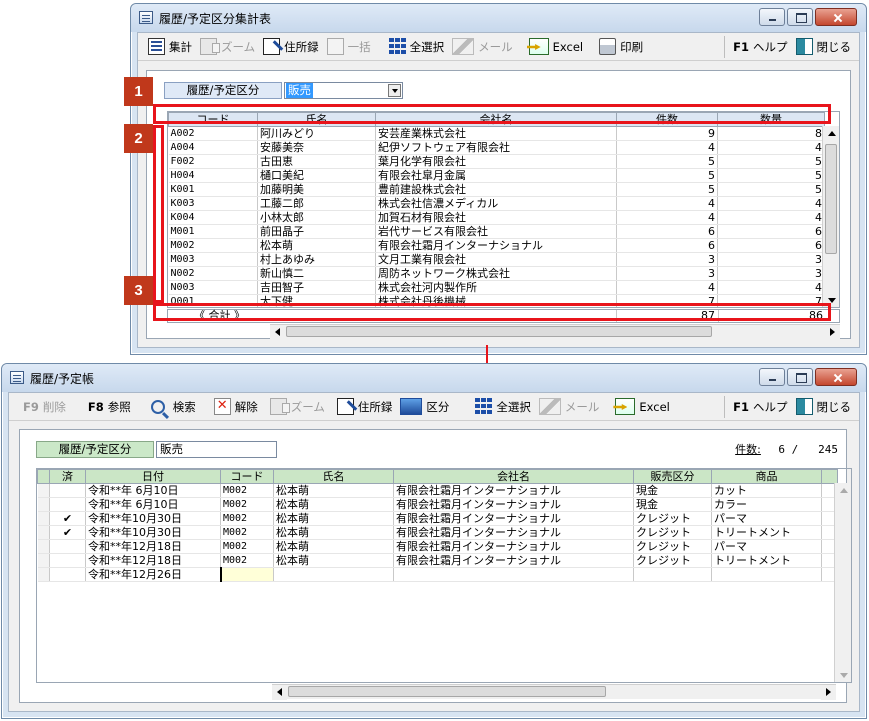 The width and height of the screenshot is (869, 721). What do you see at coordinates (153, 546) in the screenshot?
I see `cell-date: 令和**年12月18日` at bounding box center [153, 546].